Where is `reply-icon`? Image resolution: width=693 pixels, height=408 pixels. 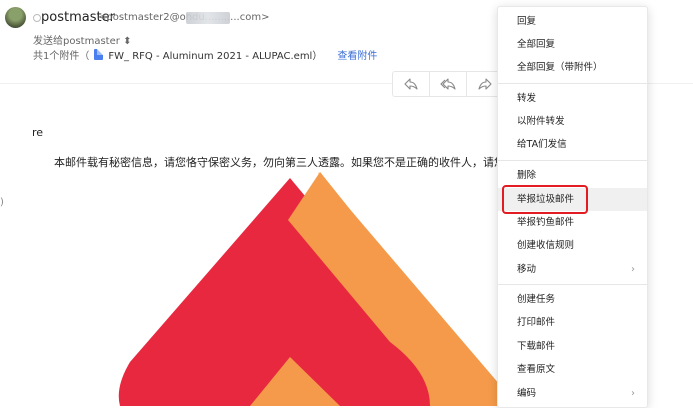 reply-icon is located at coordinates (411, 84).